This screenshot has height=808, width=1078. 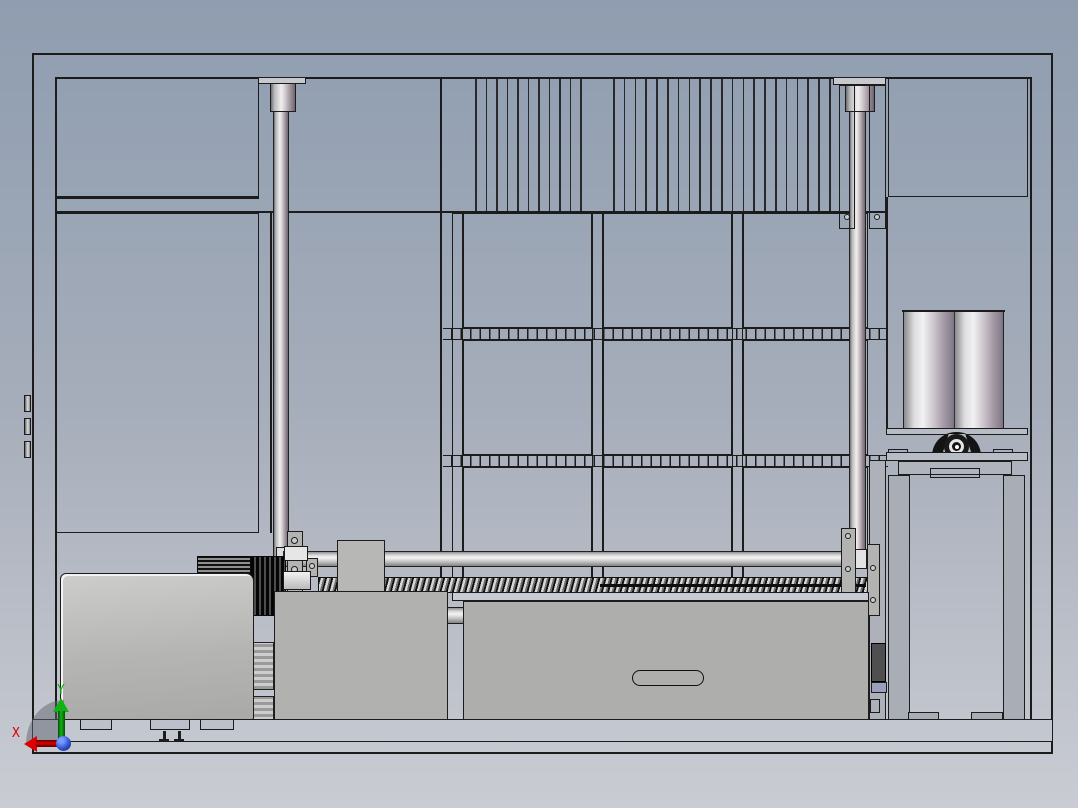 I want to click on tank-roller-right, so click(x=979, y=369).